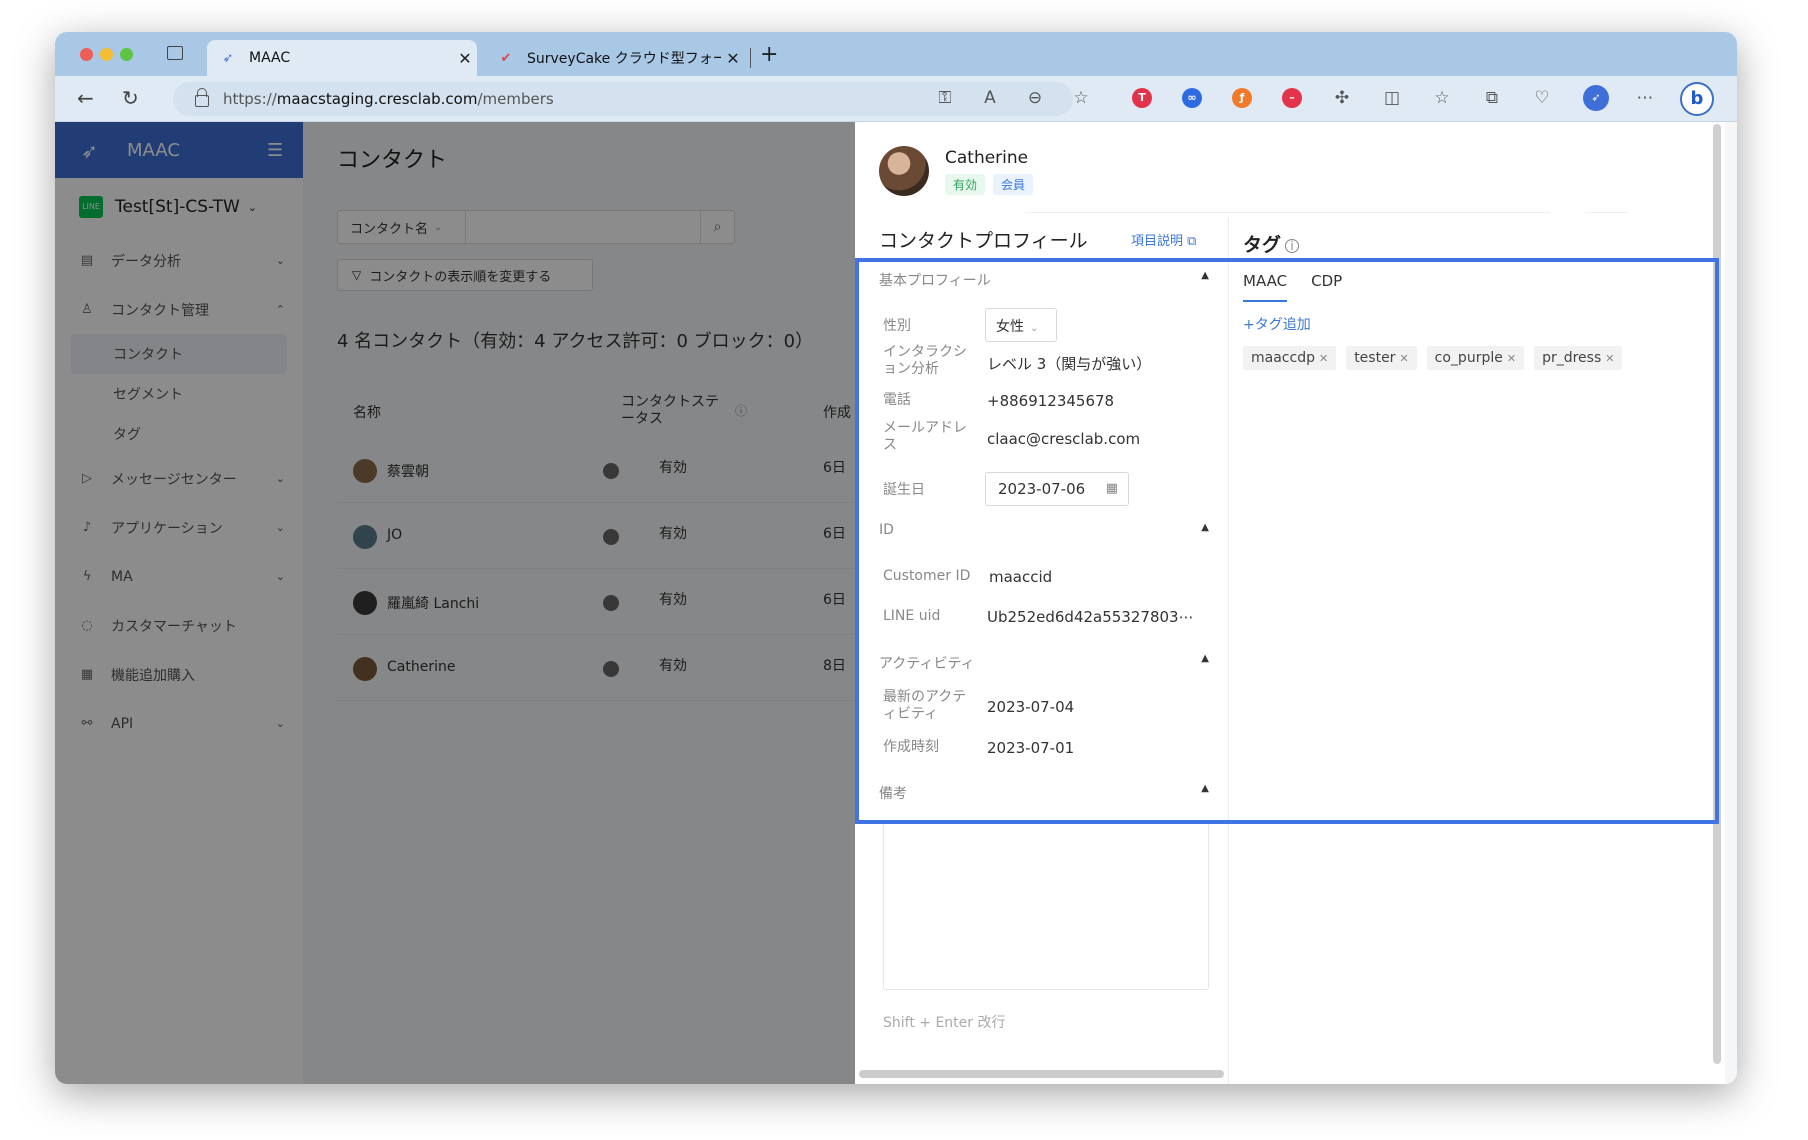  Describe the element at coordinates (160, 310) in the screenshot. I see `sidebar-item-label: コンタクト管理` at that location.